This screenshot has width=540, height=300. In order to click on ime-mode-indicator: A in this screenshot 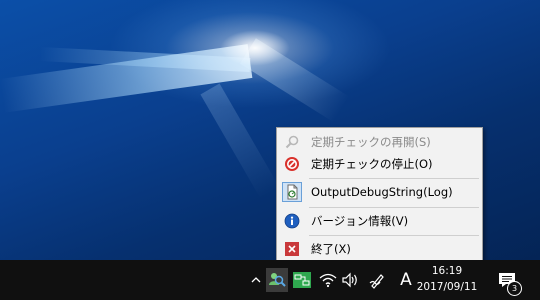, I will do `click(406, 280)`.